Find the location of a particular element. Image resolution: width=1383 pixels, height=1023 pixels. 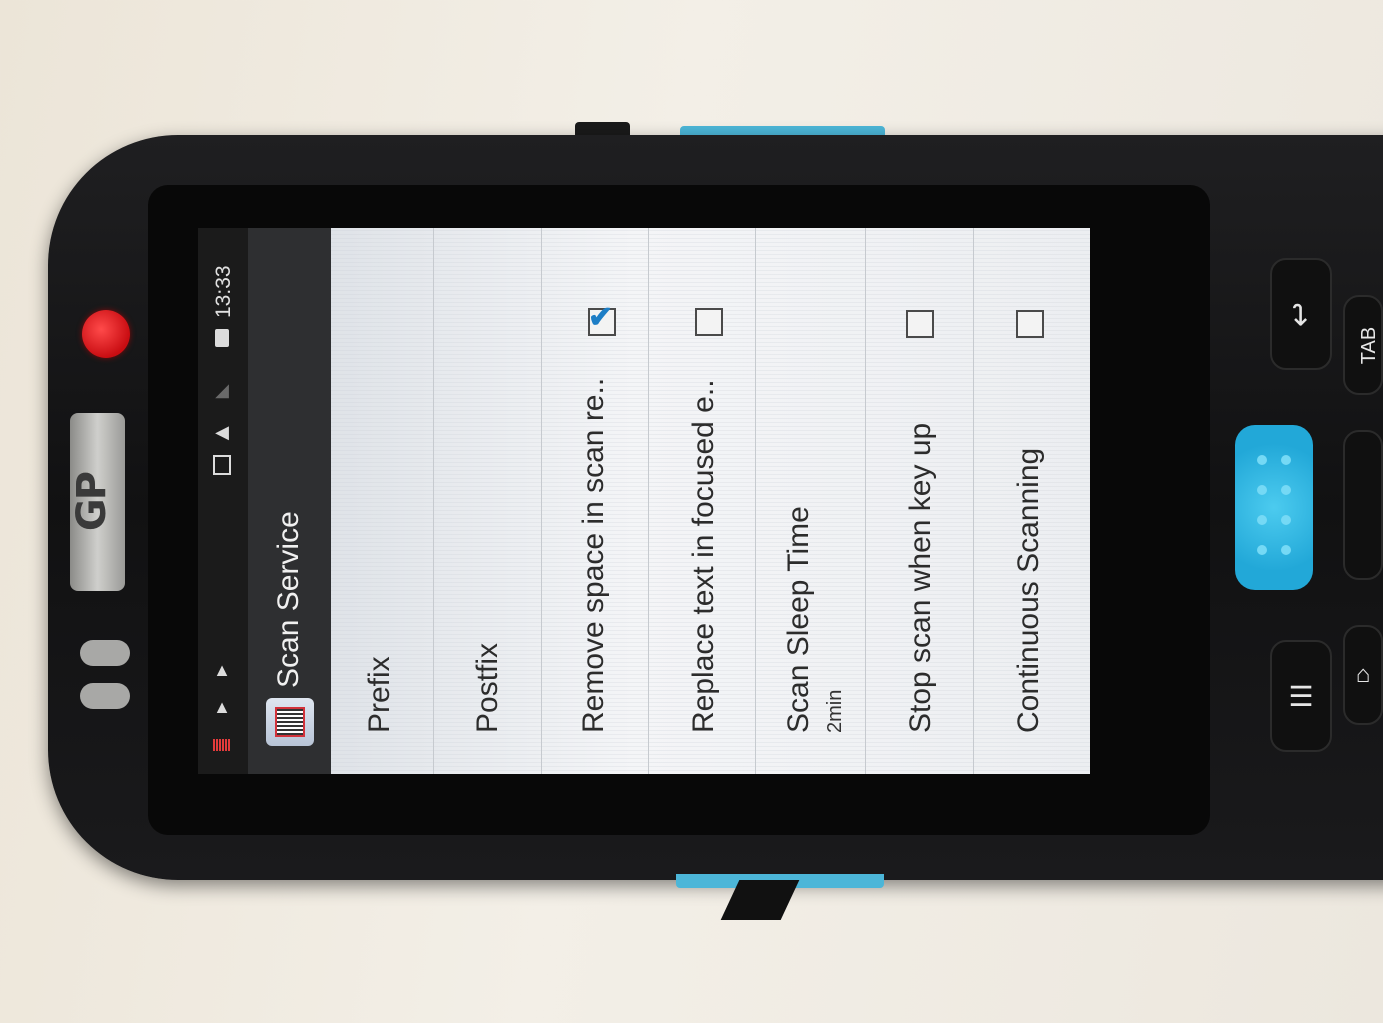

brand-plate: GP is located at coordinates (97, 502).